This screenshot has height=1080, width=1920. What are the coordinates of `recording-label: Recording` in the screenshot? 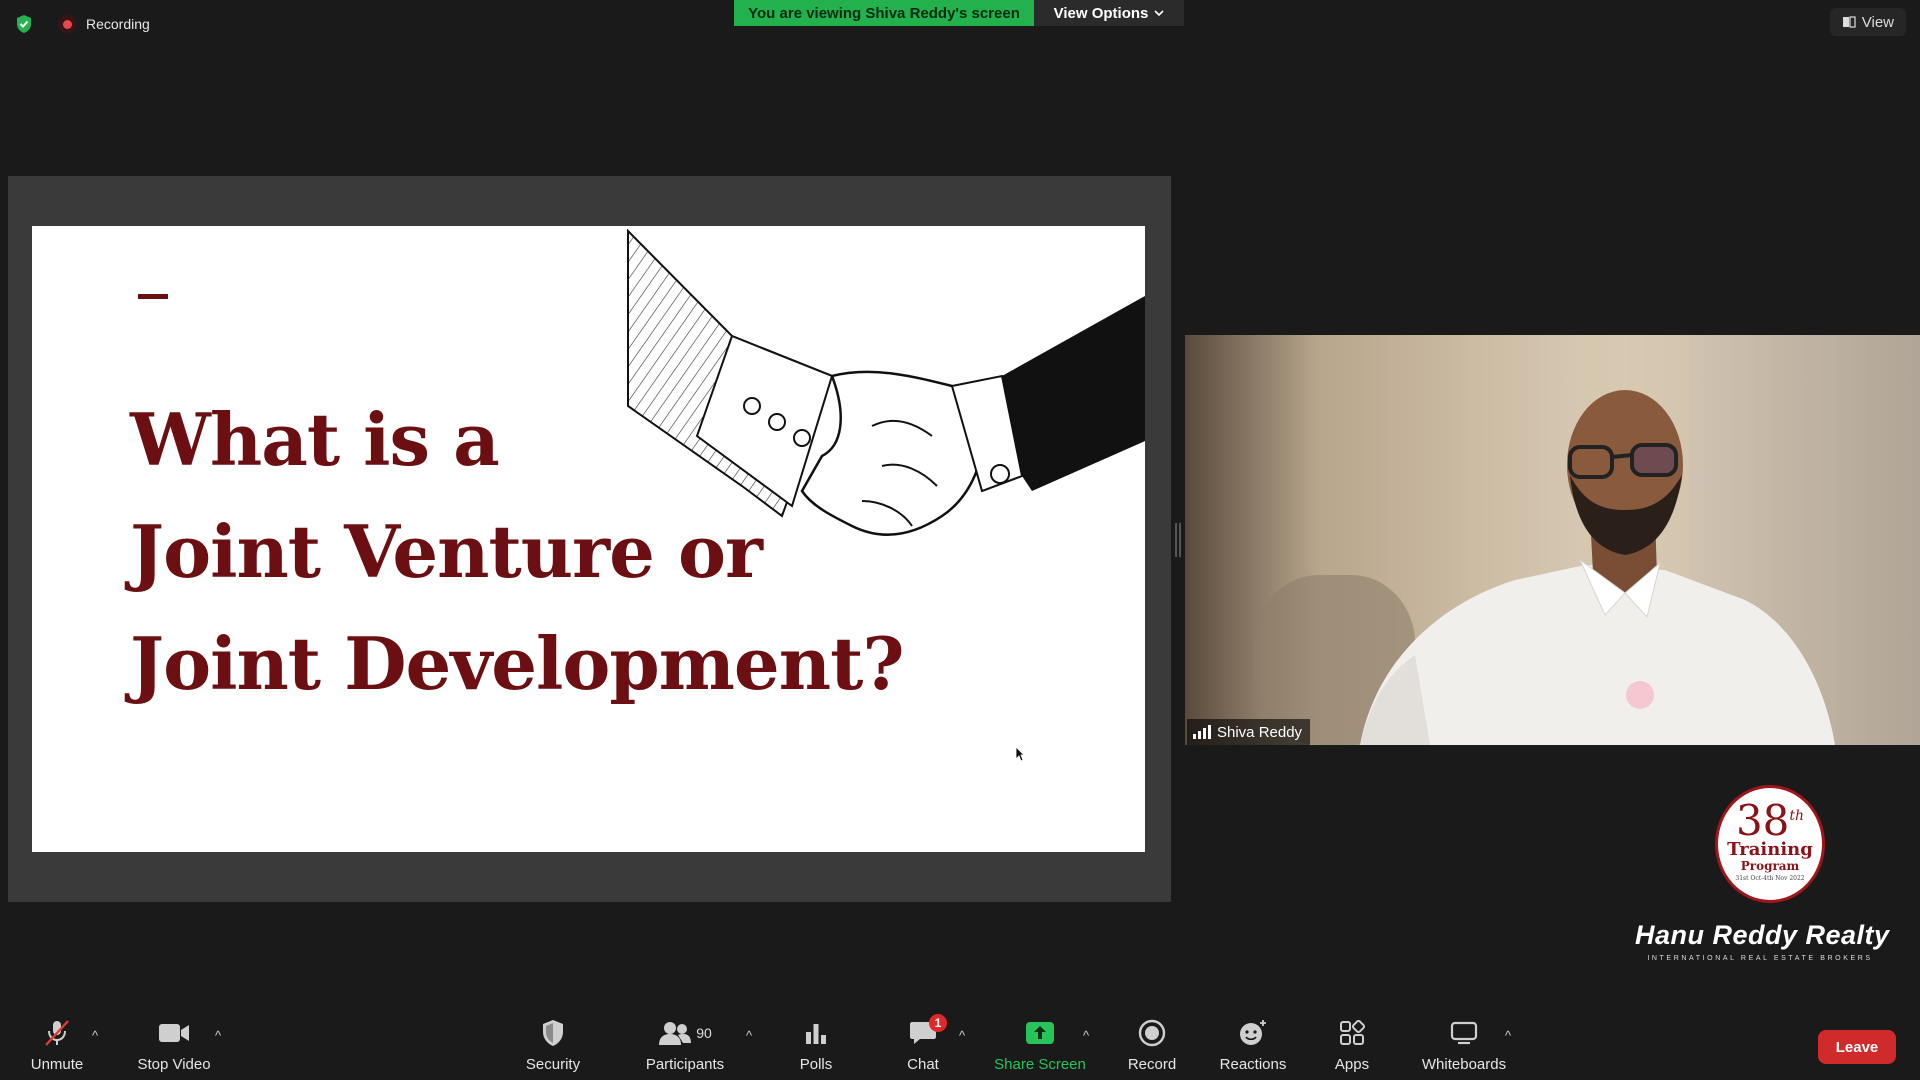 It's located at (118, 24).